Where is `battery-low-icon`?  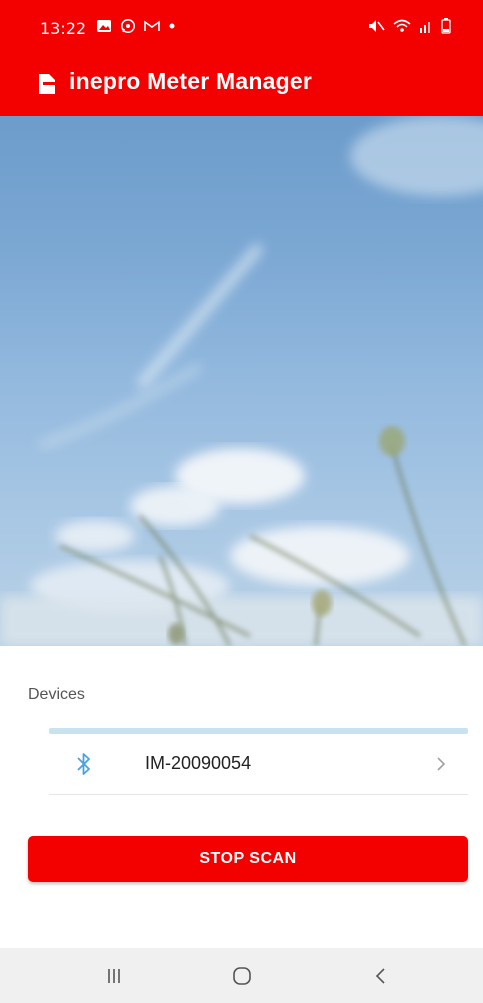
battery-low-icon is located at coordinates (446, 26).